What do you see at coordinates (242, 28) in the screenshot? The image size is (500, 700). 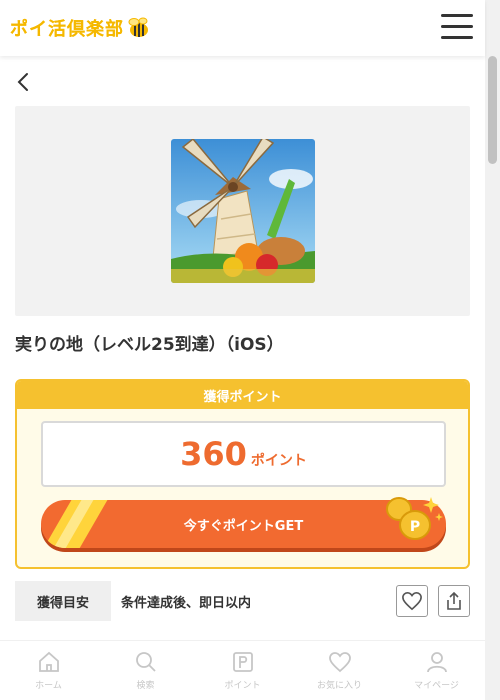 I see `app-header: ポイ活倶楽部` at bounding box center [242, 28].